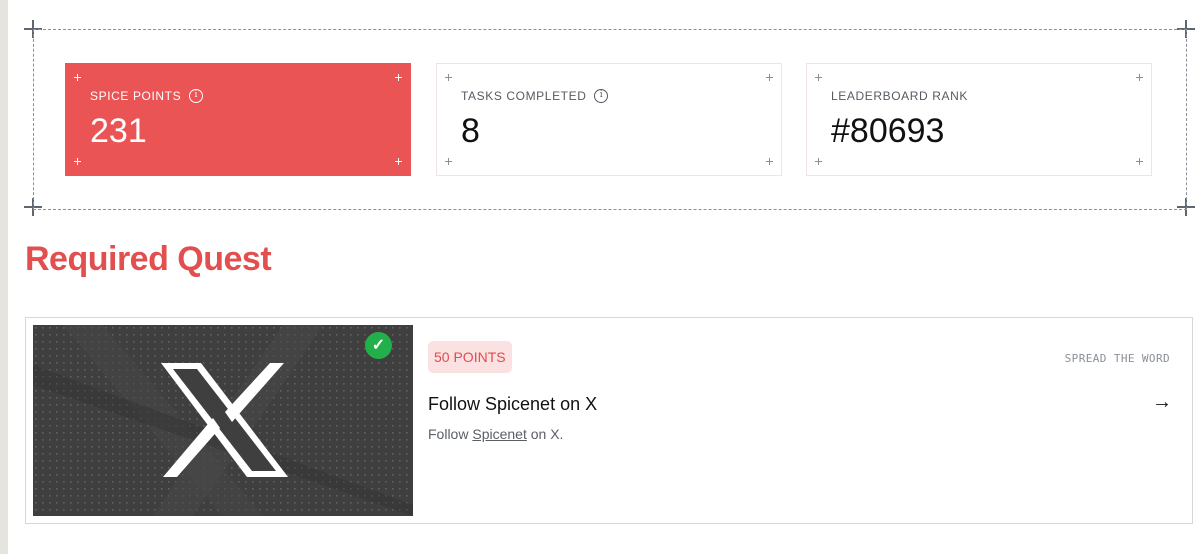 The height and width of the screenshot is (554, 1200). I want to click on quest-desc-suffix: on X., so click(547, 434).